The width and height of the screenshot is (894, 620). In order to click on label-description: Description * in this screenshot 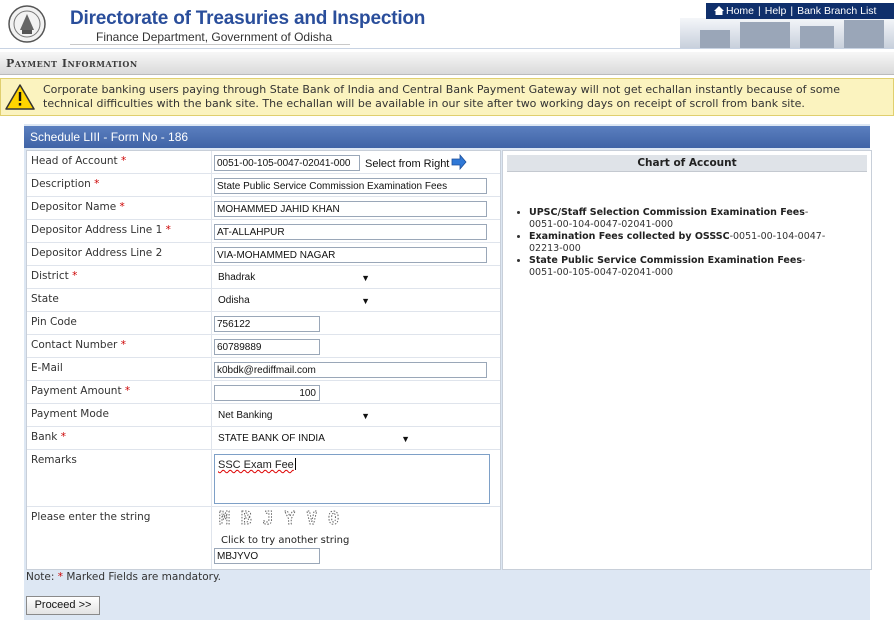, I will do `click(65, 184)`.